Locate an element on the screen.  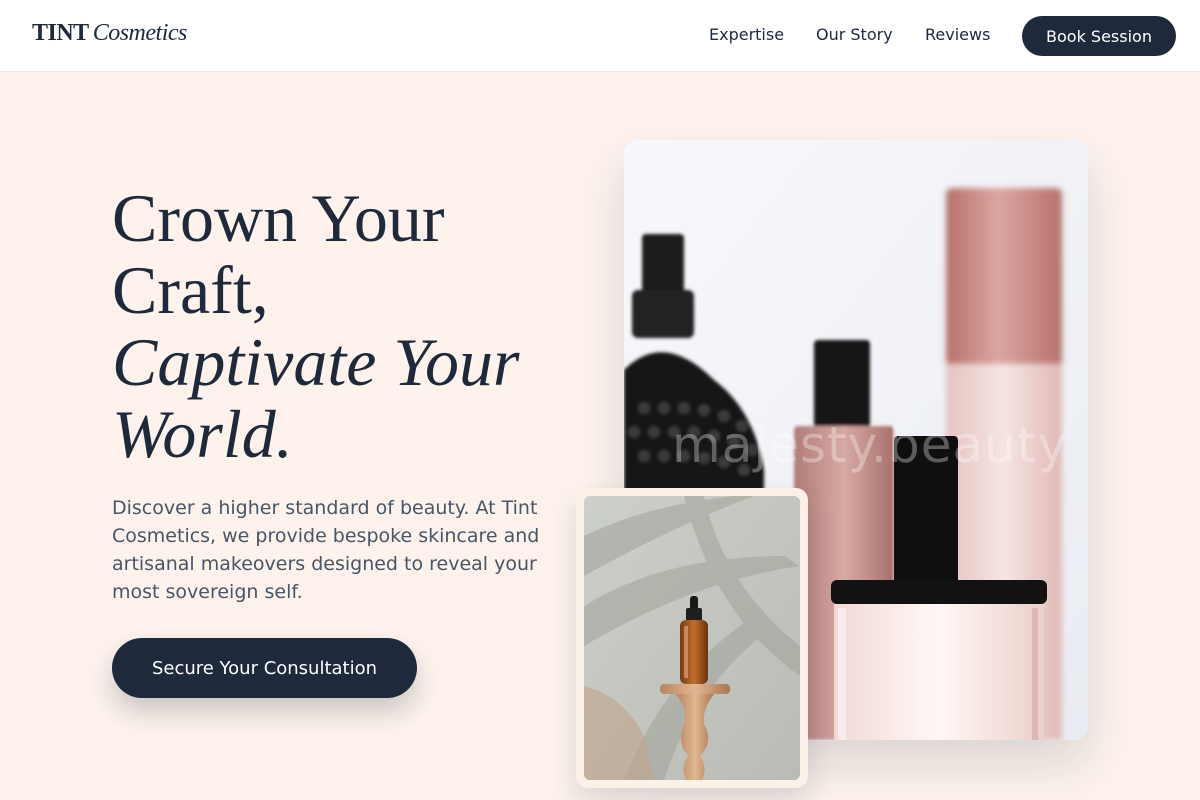
book-session-button: Book Session is located at coordinates (1099, 36).